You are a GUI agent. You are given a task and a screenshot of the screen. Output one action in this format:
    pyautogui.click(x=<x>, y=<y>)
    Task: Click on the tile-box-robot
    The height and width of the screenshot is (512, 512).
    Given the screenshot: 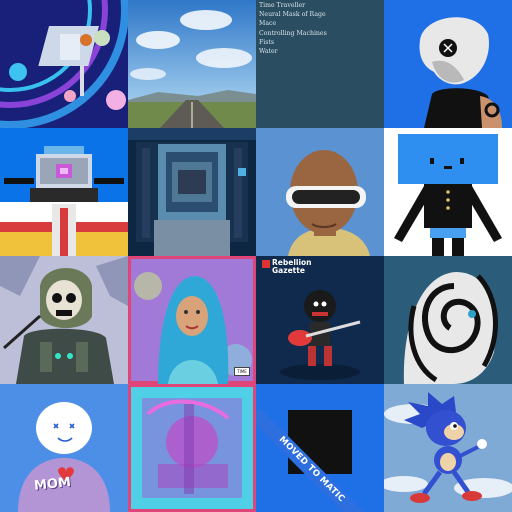 What is the action you would take?
    pyautogui.click(x=448, y=192)
    